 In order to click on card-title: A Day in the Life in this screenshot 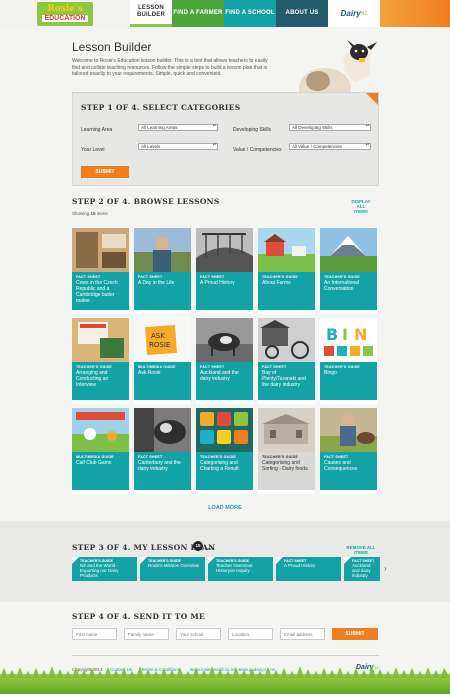, I will do `click(156, 283)`.